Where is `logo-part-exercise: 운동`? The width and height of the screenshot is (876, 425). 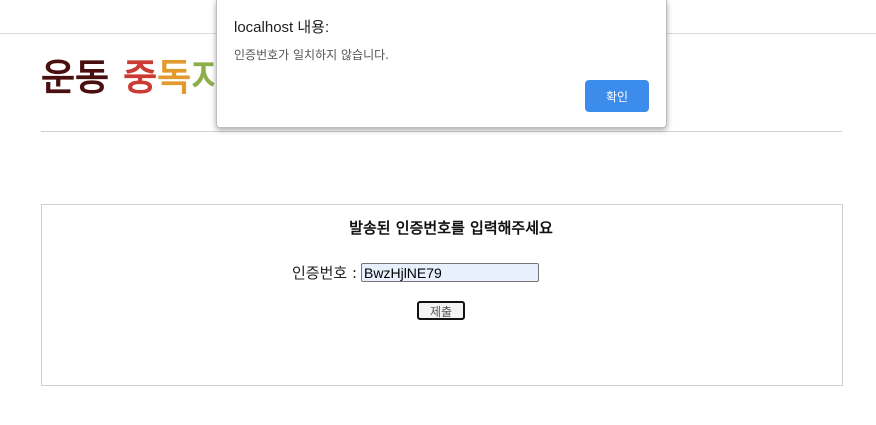 logo-part-exercise: 운동 is located at coordinates (75, 77).